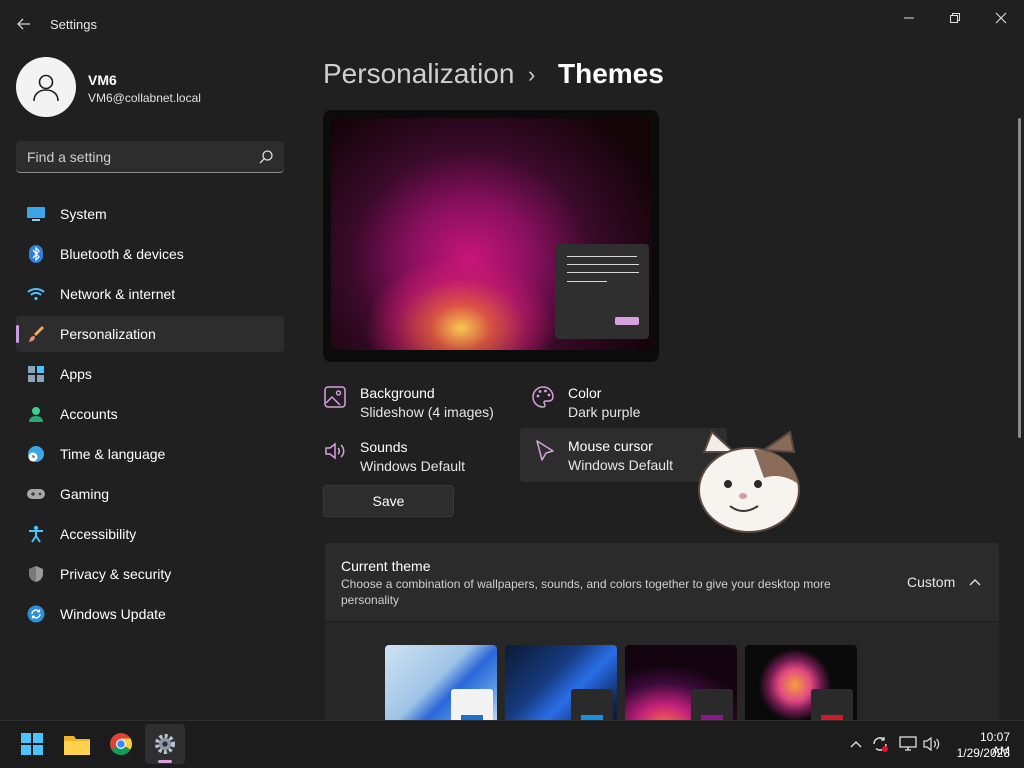  I want to click on user-email: VM6@collabnet.local, so click(144, 98).